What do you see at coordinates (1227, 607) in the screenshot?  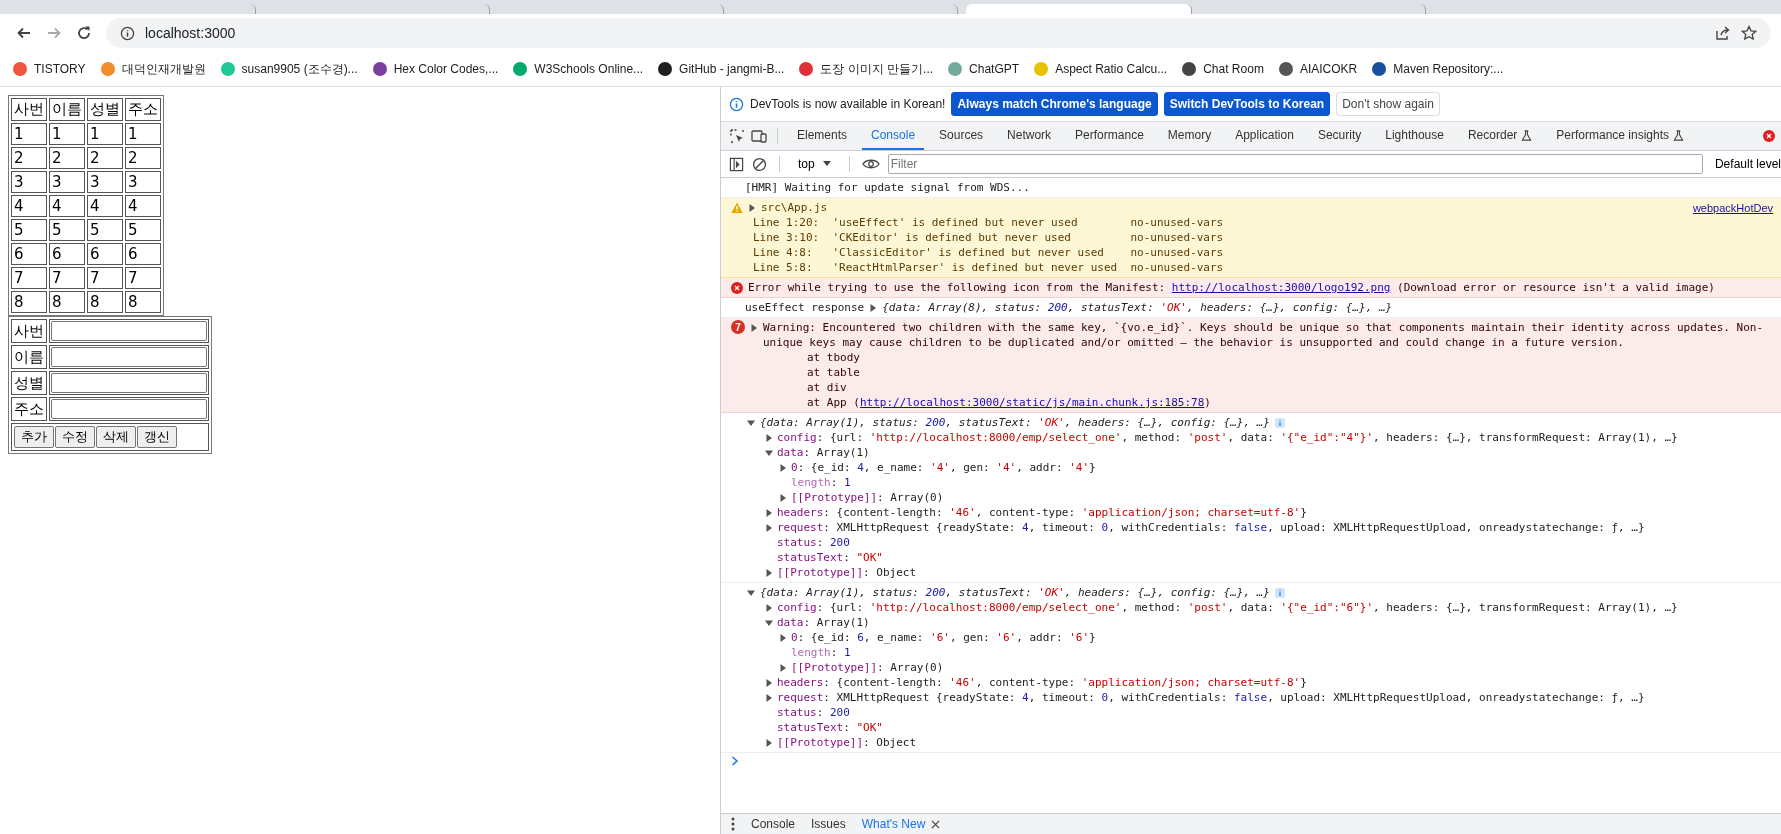 I see `property-line: config: {url: 'http://localhost:8000/emp/select_one', method: 'post', data: '{"e_id":"6"}', headers: {…}, transformRequest: Array(1), …}` at bounding box center [1227, 607].